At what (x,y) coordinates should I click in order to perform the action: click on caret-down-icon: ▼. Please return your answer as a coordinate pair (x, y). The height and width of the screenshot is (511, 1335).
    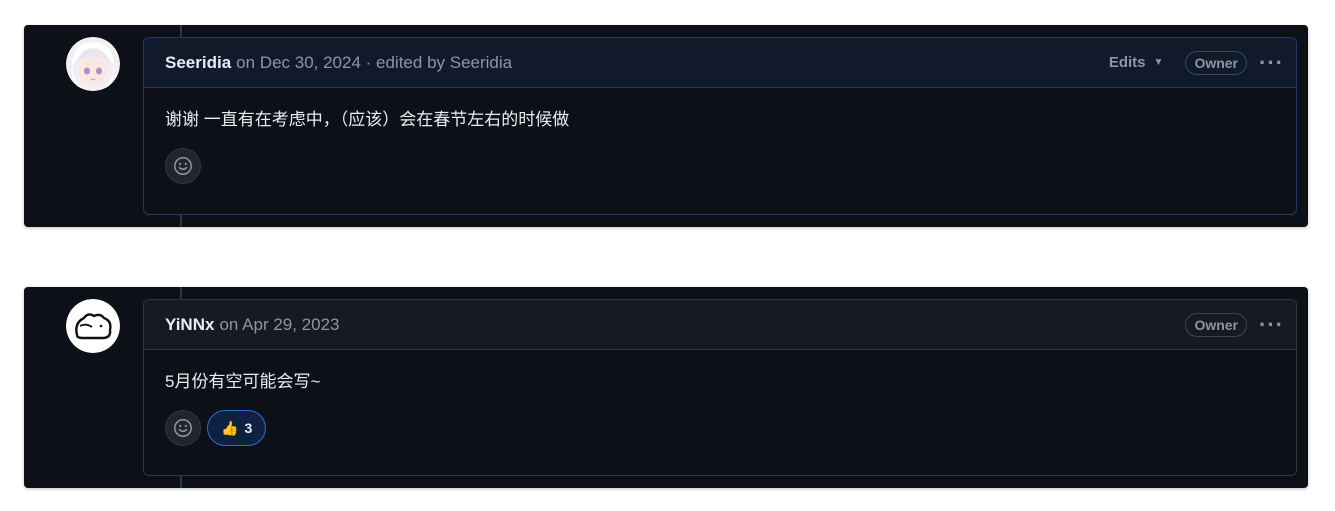
    Looking at the image, I should click on (1158, 62).